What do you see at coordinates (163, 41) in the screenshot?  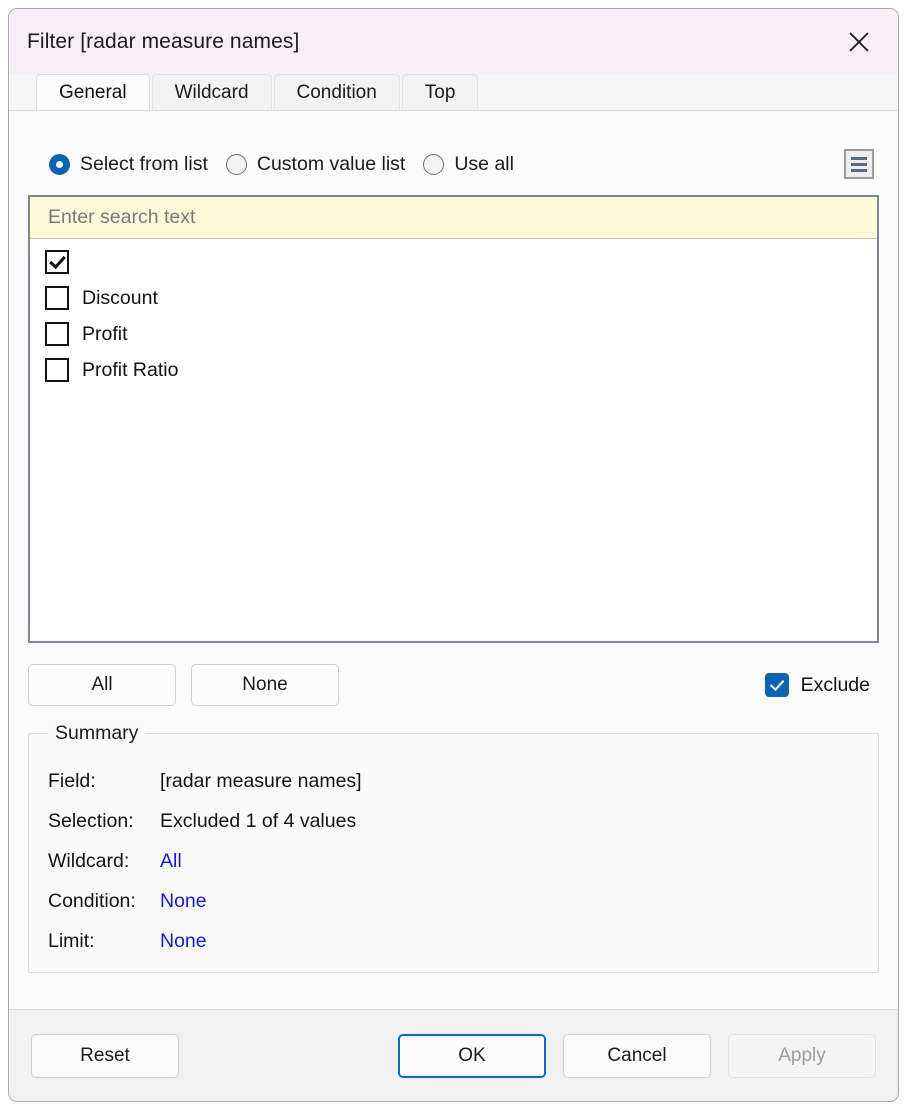 I see `dialog-title: Filter [radar measure names]` at bounding box center [163, 41].